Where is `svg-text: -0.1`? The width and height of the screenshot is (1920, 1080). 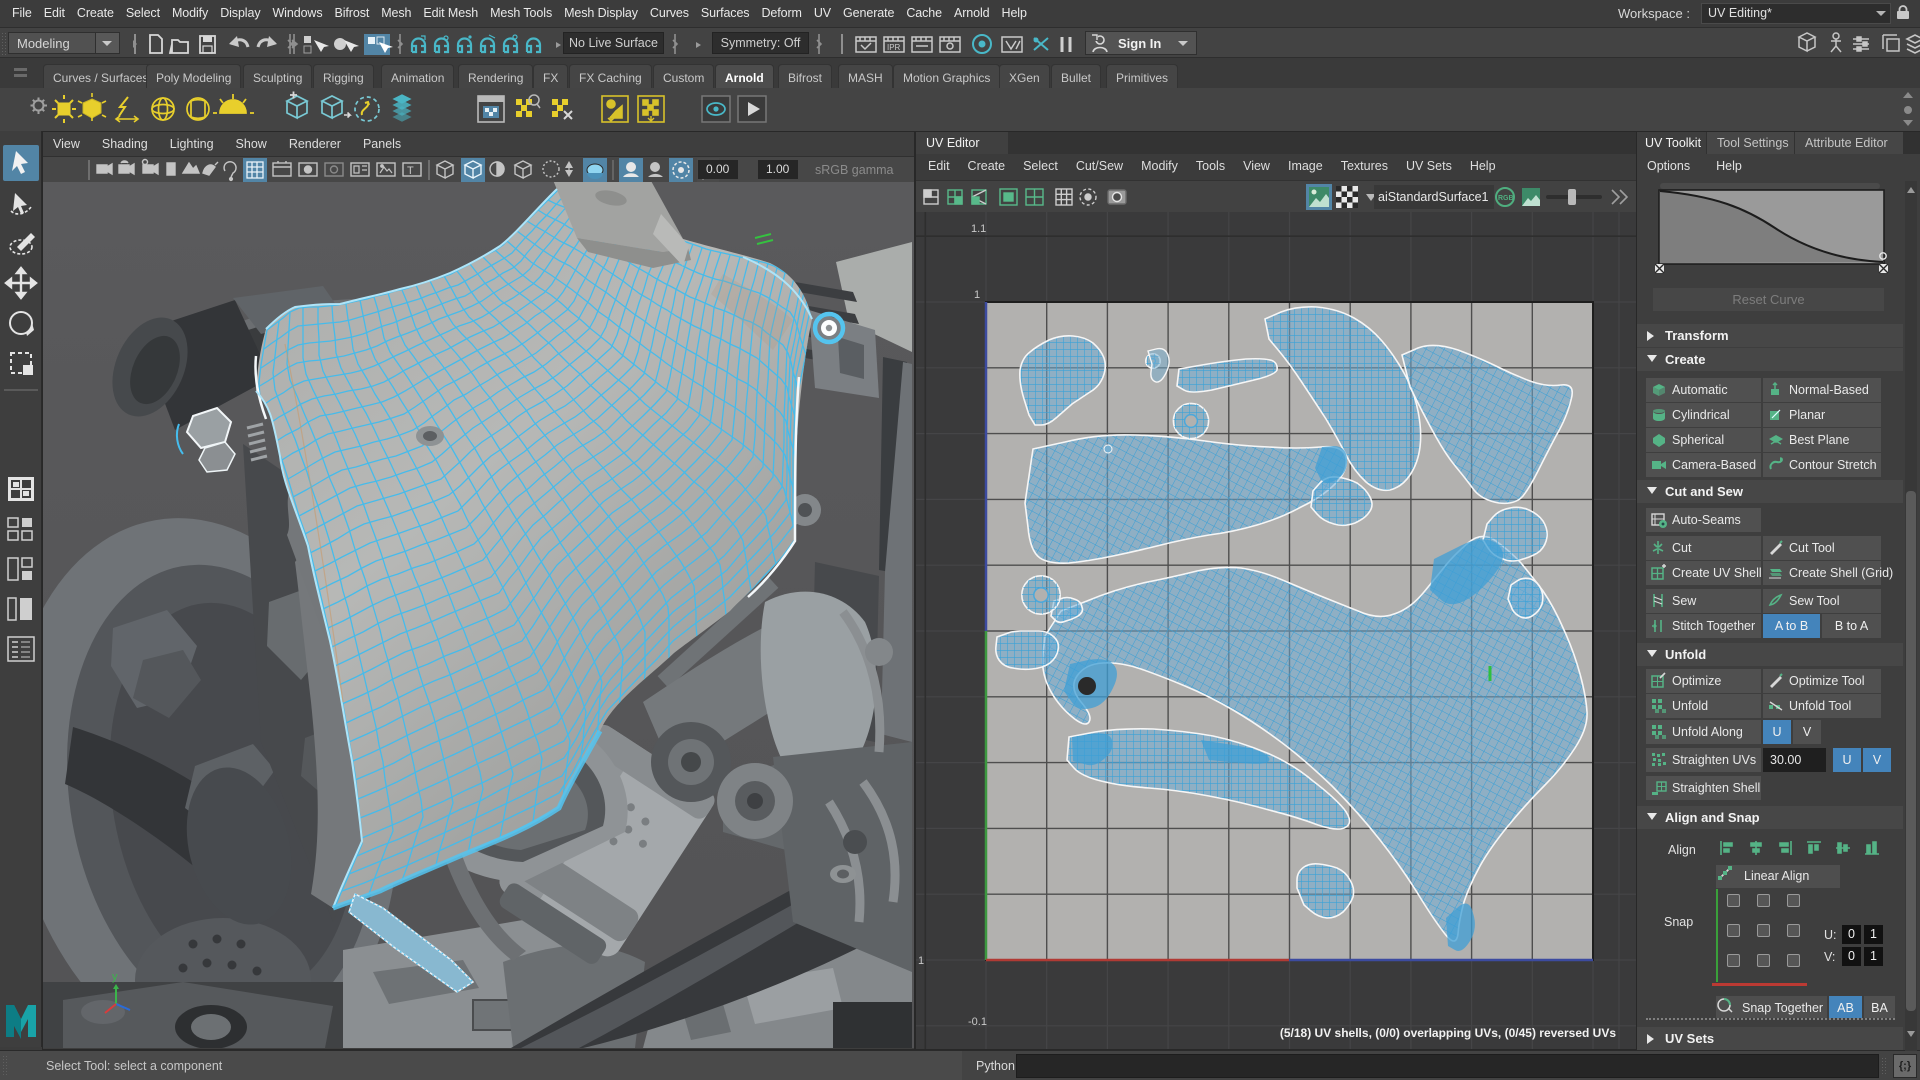 svg-text: -0.1 is located at coordinates (977, 1022).